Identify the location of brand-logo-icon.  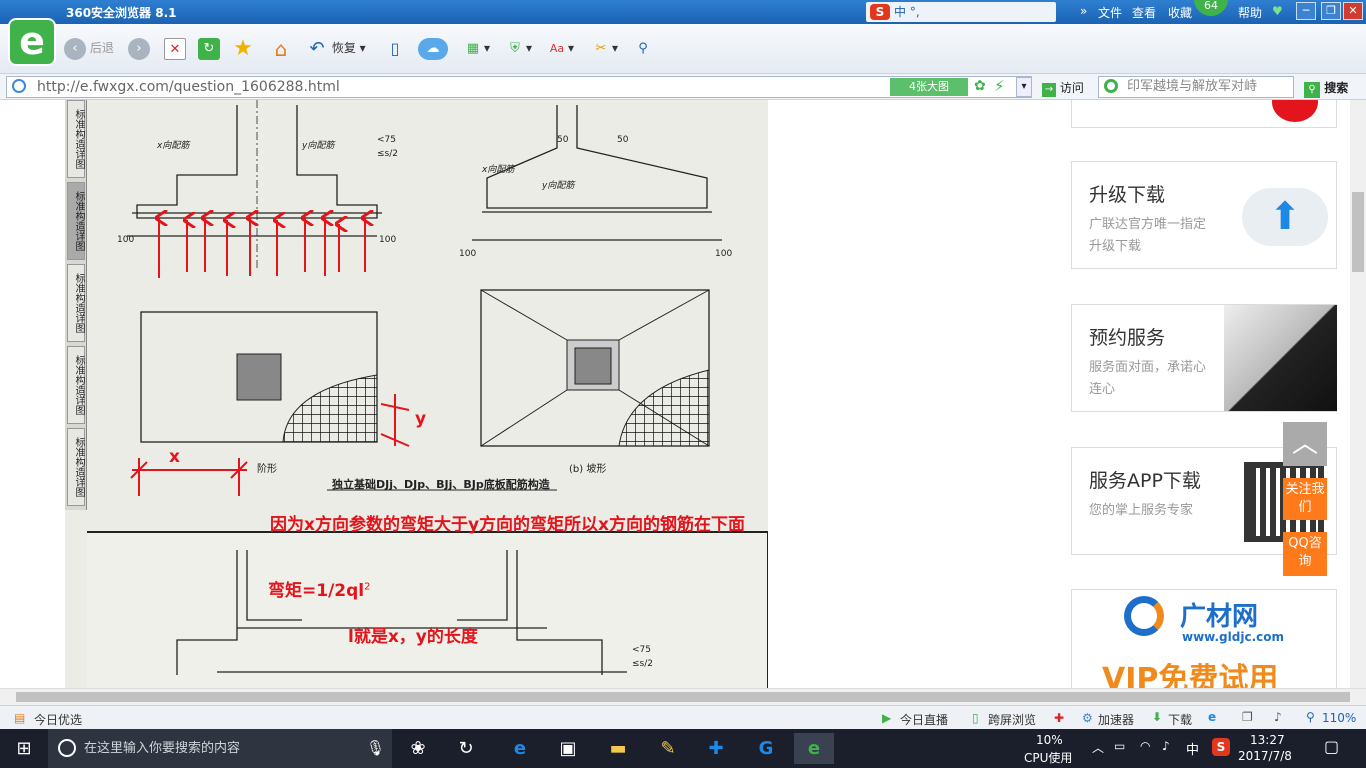
(1144, 616).